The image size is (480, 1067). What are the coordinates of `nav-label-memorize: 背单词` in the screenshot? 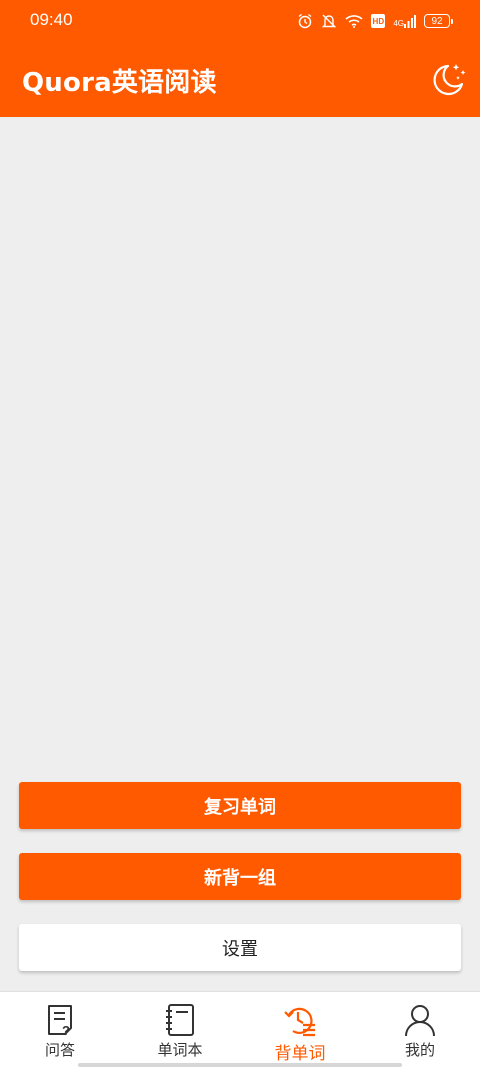 It's located at (300, 1054).